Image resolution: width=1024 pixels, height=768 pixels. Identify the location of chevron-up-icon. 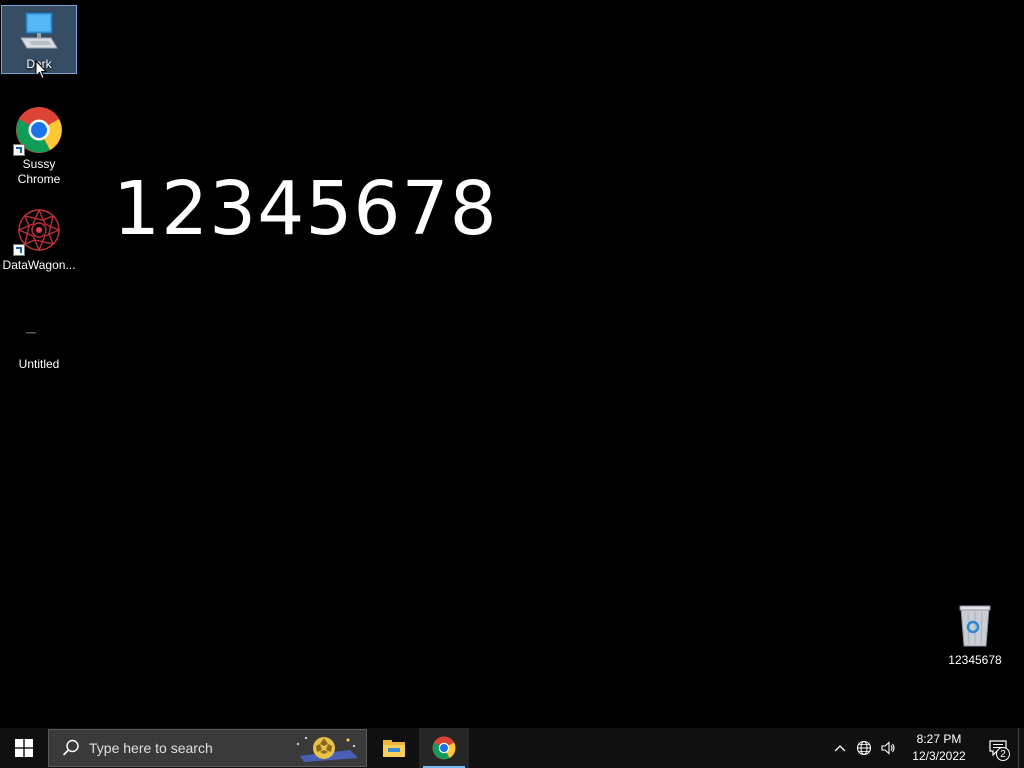
(840, 748).